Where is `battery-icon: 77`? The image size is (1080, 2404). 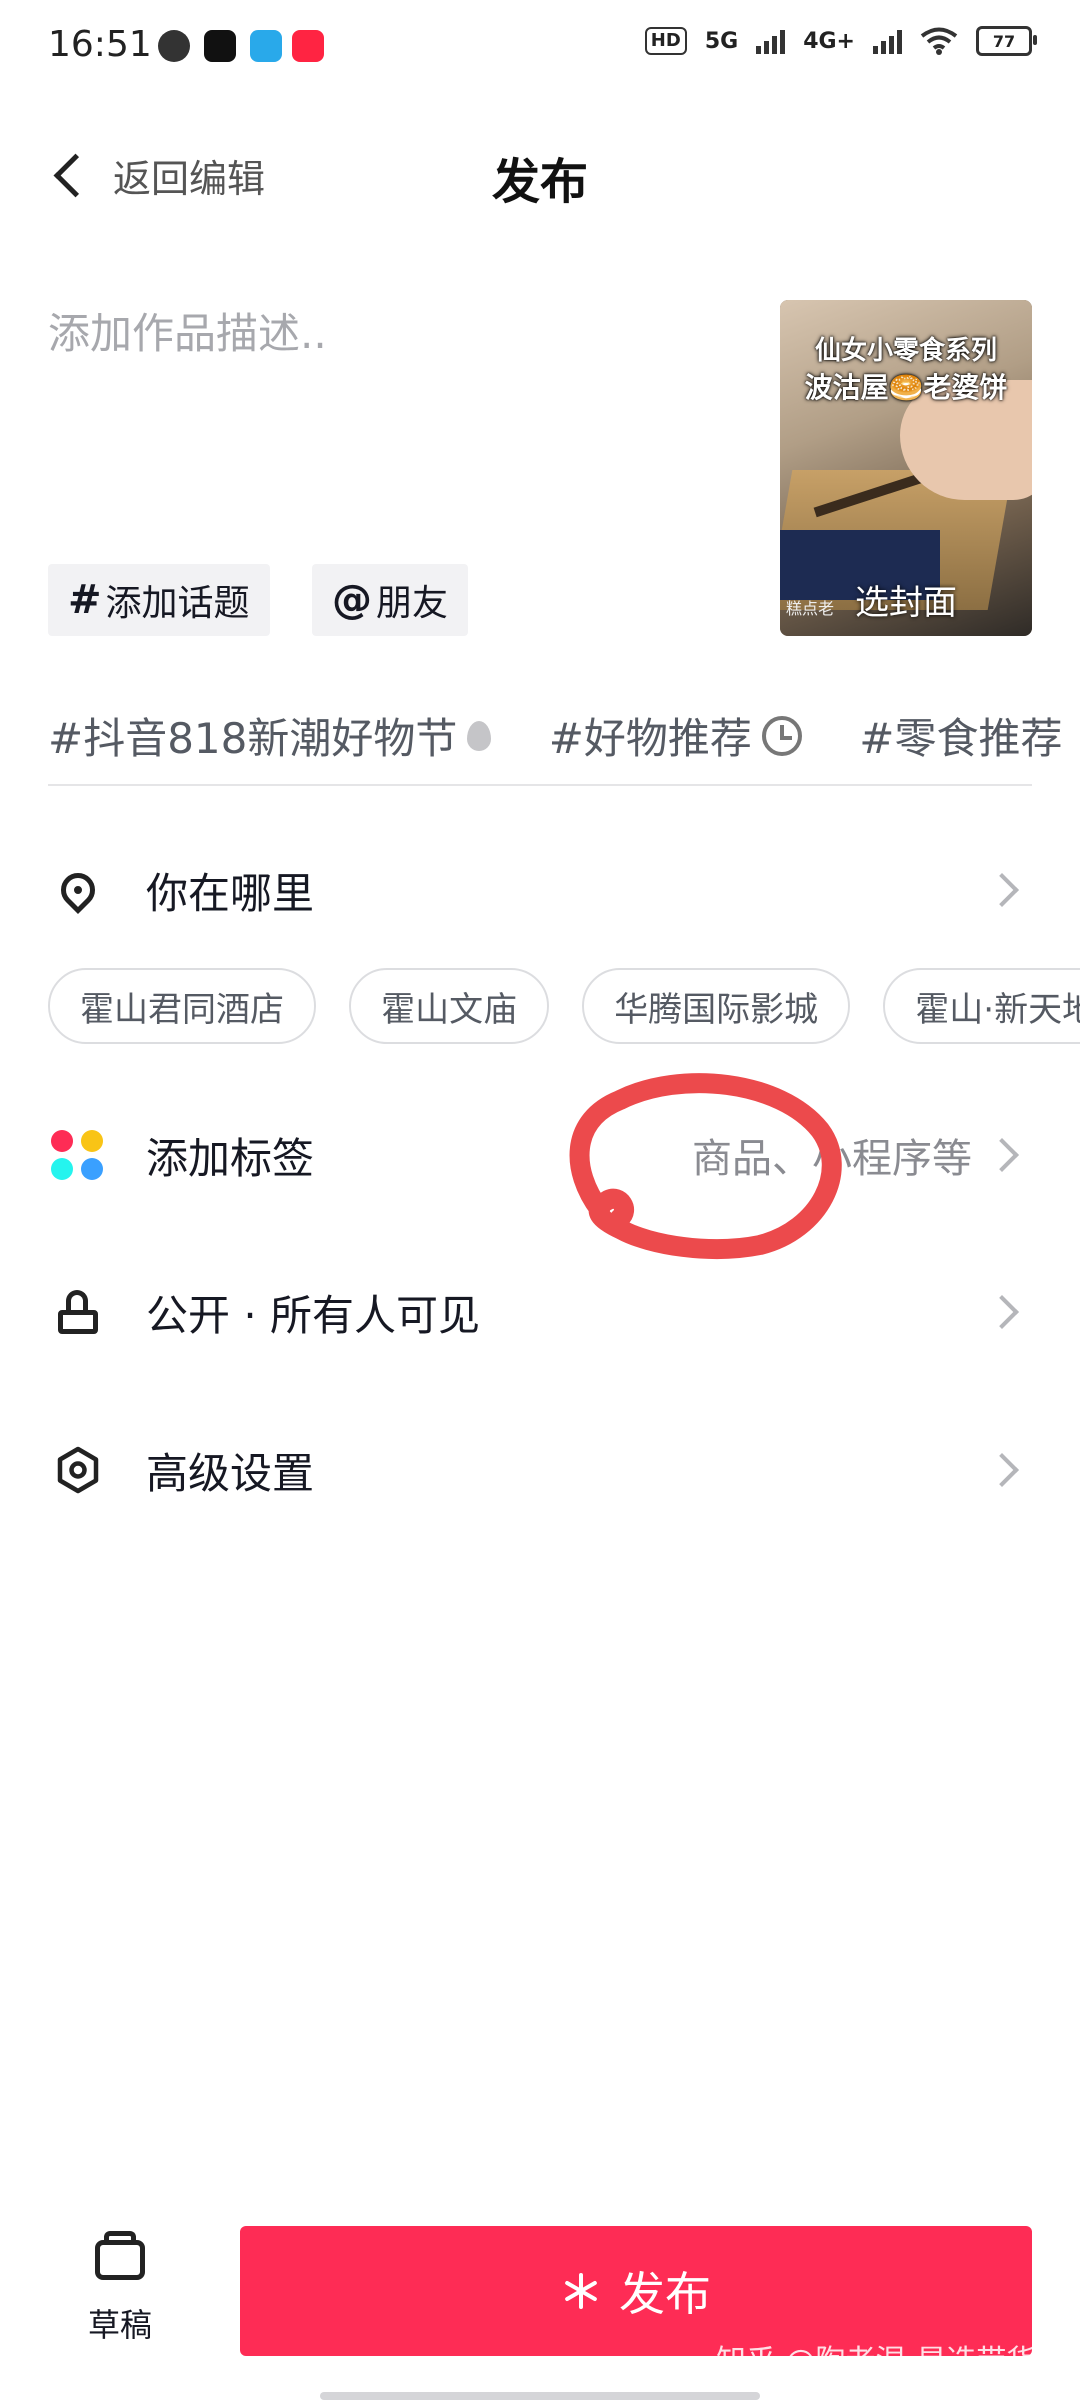 battery-icon: 77 is located at coordinates (1006, 41).